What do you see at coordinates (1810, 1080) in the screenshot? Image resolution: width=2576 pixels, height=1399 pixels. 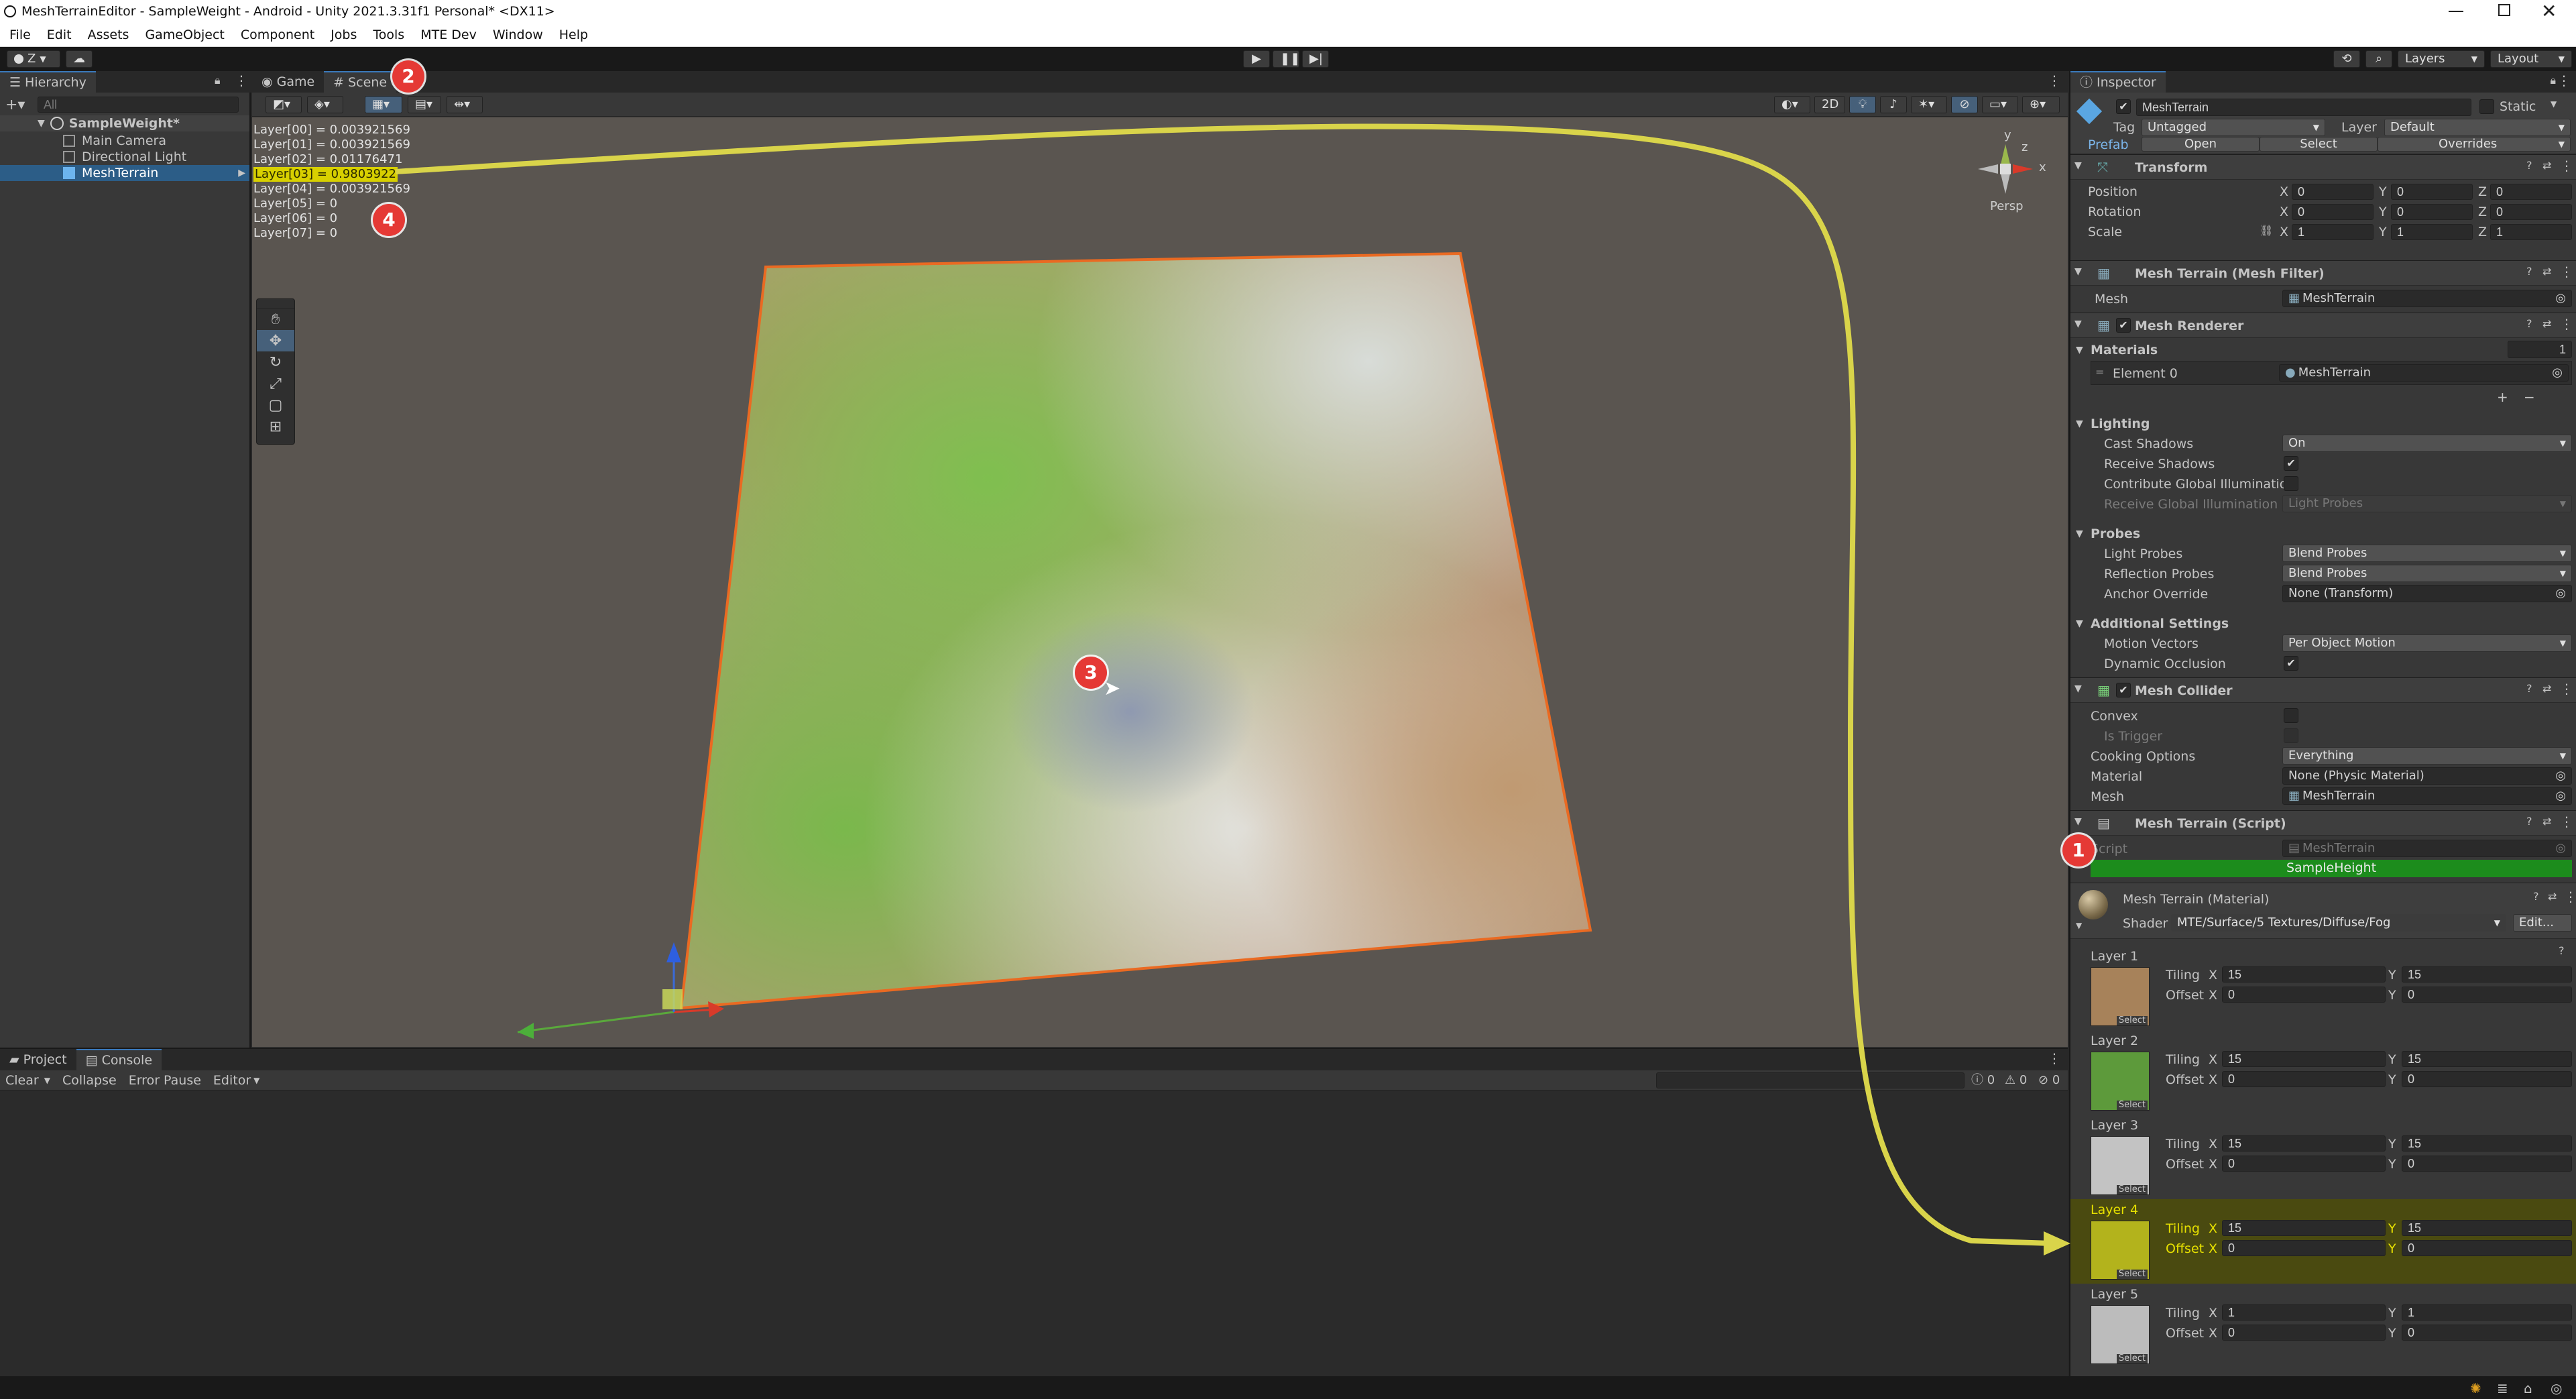 I see `console-search-input` at bounding box center [1810, 1080].